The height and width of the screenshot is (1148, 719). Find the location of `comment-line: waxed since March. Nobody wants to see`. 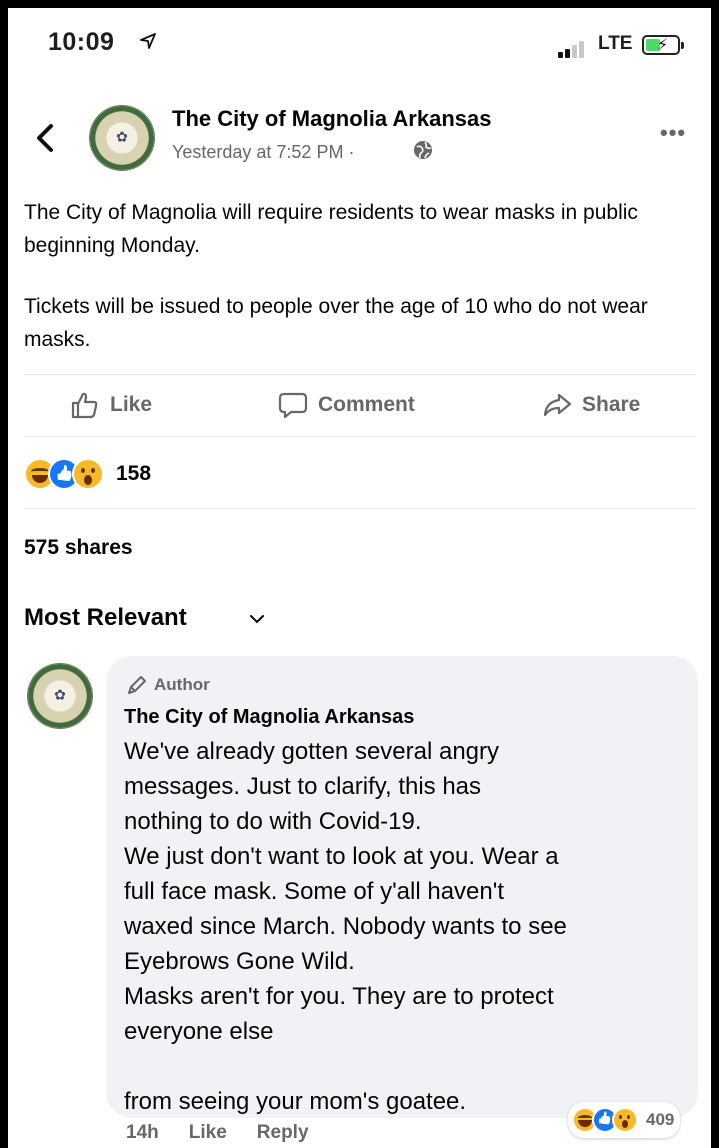

comment-line: waxed since March. Nobody wants to see is located at coordinates (345, 926).